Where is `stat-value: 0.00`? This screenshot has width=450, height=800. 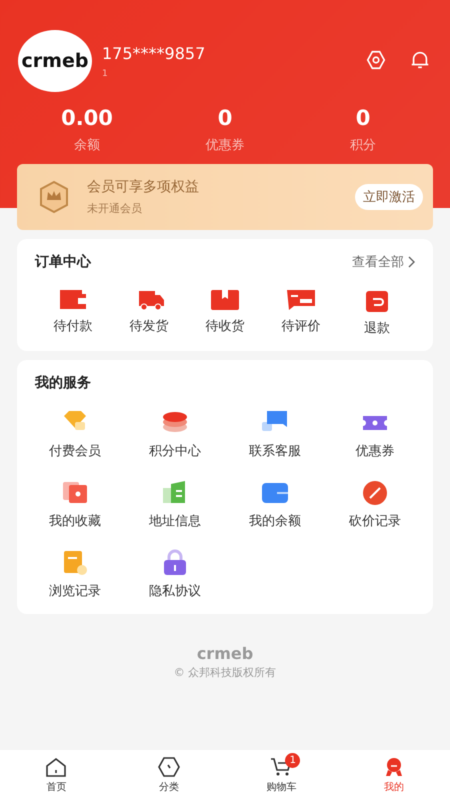 stat-value: 0.00 is located at coordinates (87, 118).